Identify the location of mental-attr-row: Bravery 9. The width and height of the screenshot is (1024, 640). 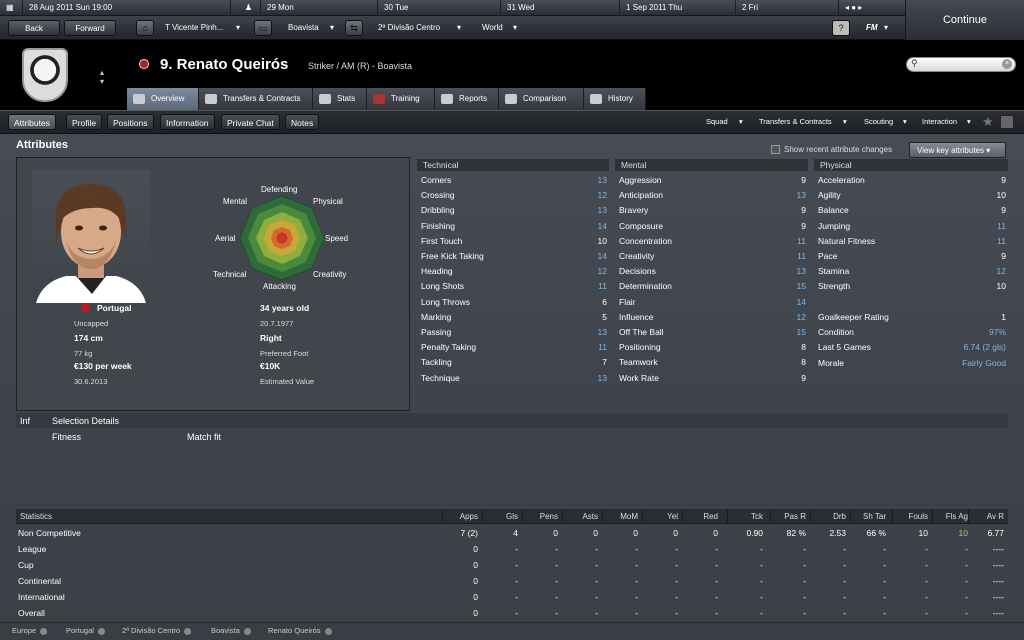
(711, 210).